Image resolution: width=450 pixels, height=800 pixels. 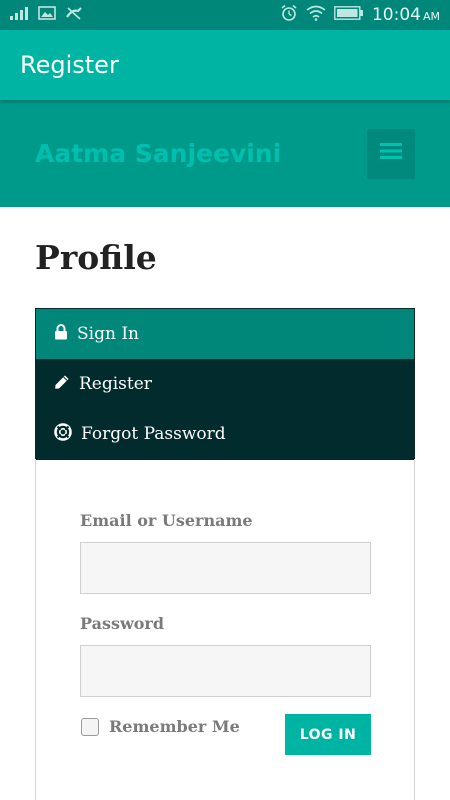 I want to click on menu-toggle-button, so click(x=391, y=153).